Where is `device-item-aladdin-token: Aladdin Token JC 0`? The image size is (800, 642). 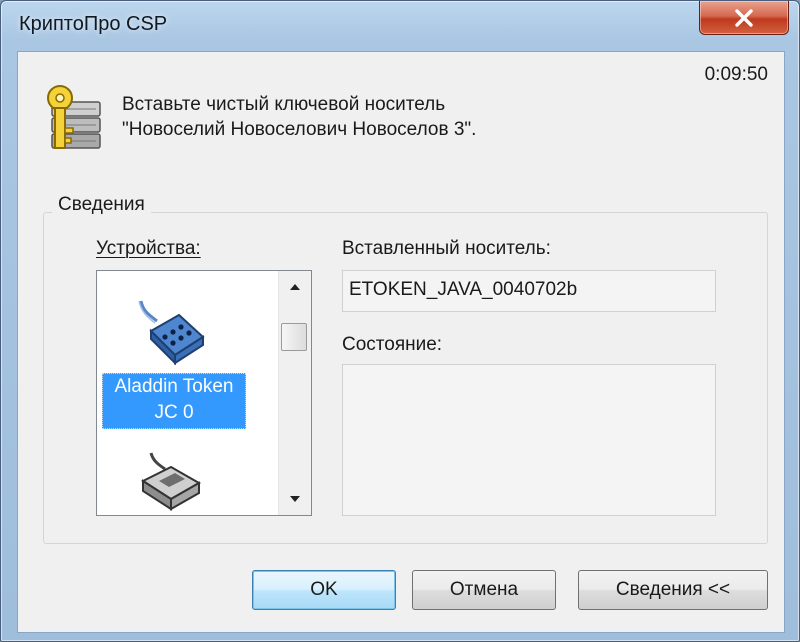 device-item-aladdin-token: Aladdin Token JC 0 is located at coordinates (174, 401).